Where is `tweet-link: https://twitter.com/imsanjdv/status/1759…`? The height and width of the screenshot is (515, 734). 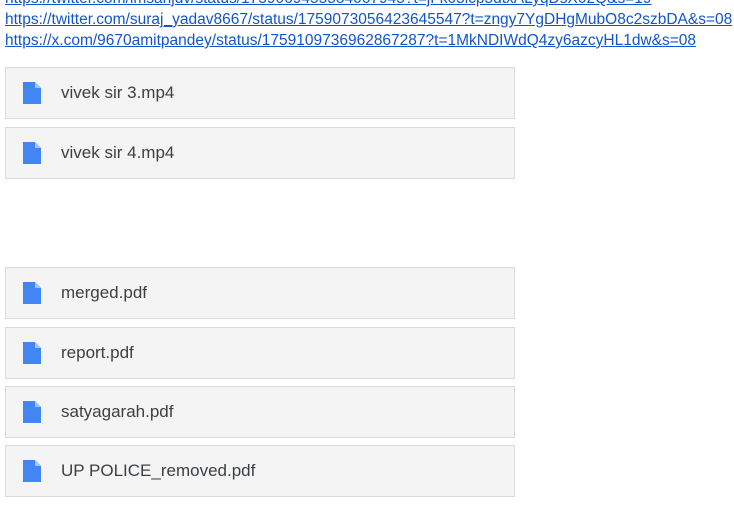 tweet-link: https://twitter.com/imsanjdv/status/1759… is located at coordinates (369, 4).